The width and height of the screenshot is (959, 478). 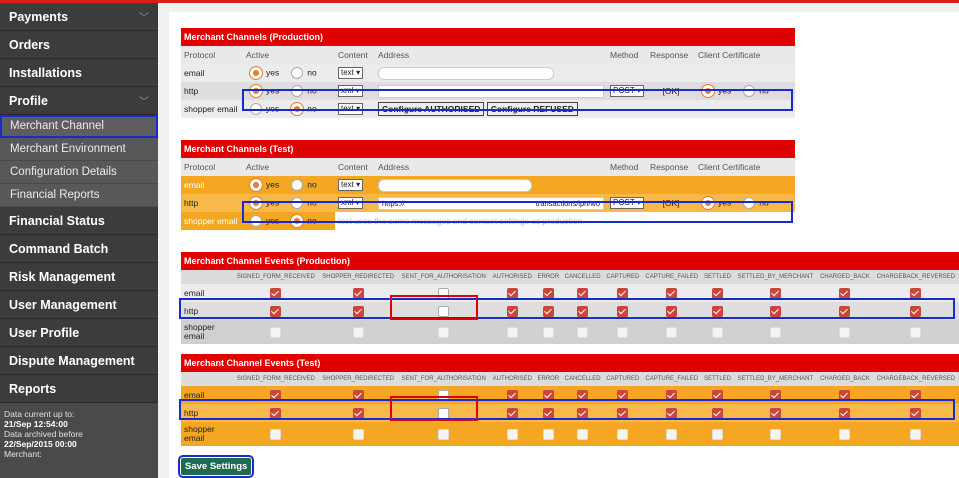 What do you see at coordinates (44, 332) in the screenshot?
I see `nav-label: User Profile` at bounding box center [44, 332].